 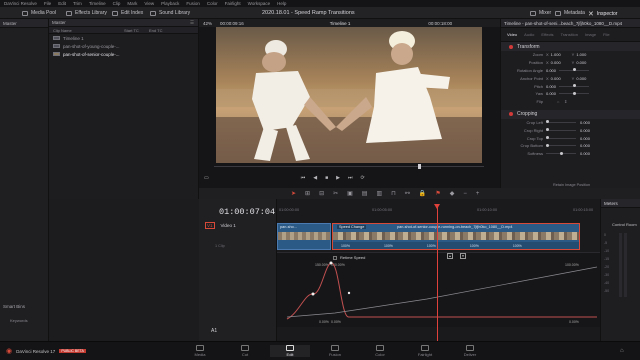 What do you see at coordinates (149, 3) in the screenshot?
I see `menu-view: View` at bounding box center [149, 3].